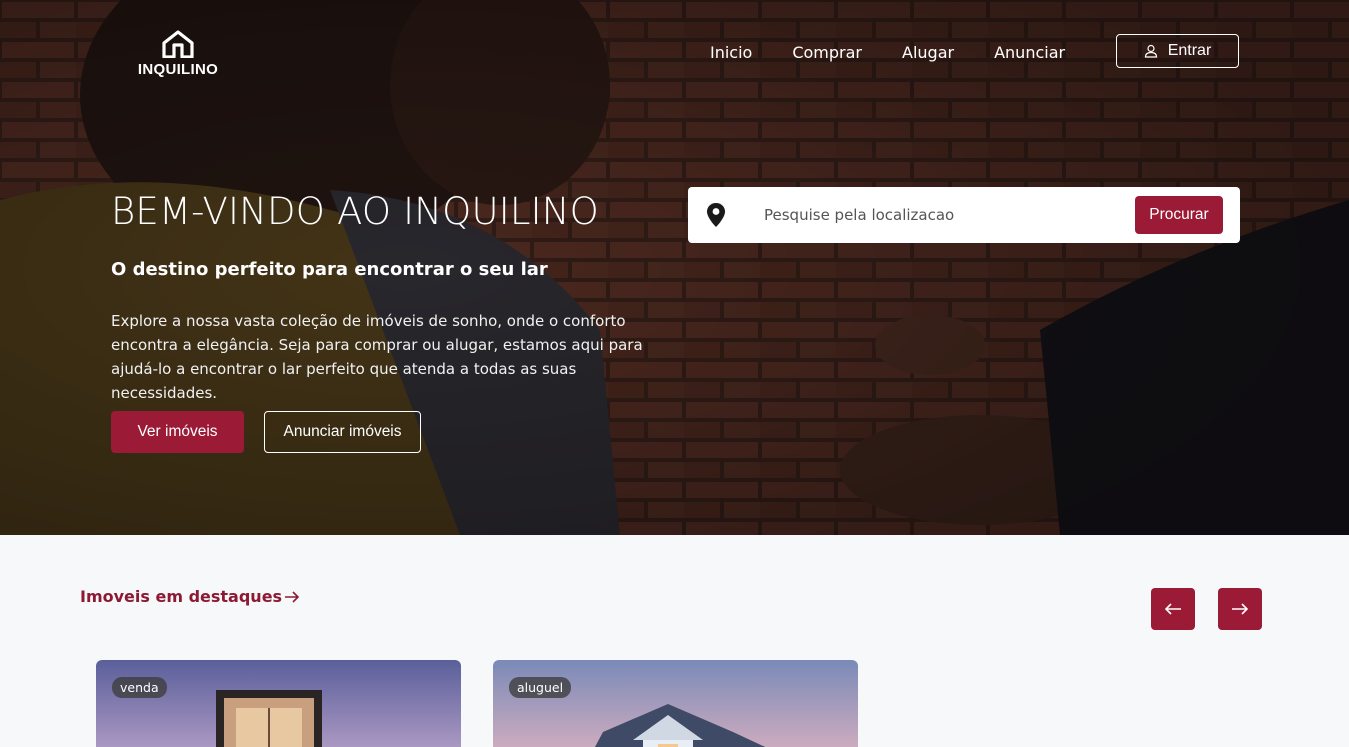 The image size is (1349, 747). What do you see at coordinates (928, 52) in the screenshot?
I see `nav-link-alugar: Alugar` at bounding box center [928, 52].